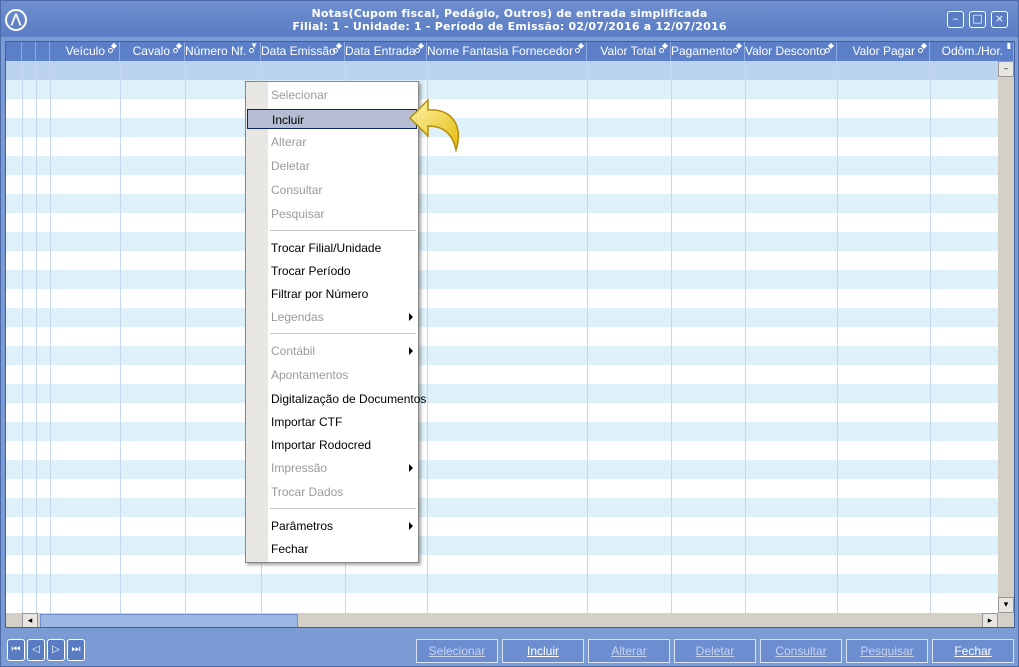  Describe the element at coordinates (16, 650) in the screenshot. I see `first-record-button: ⏮` at that location.